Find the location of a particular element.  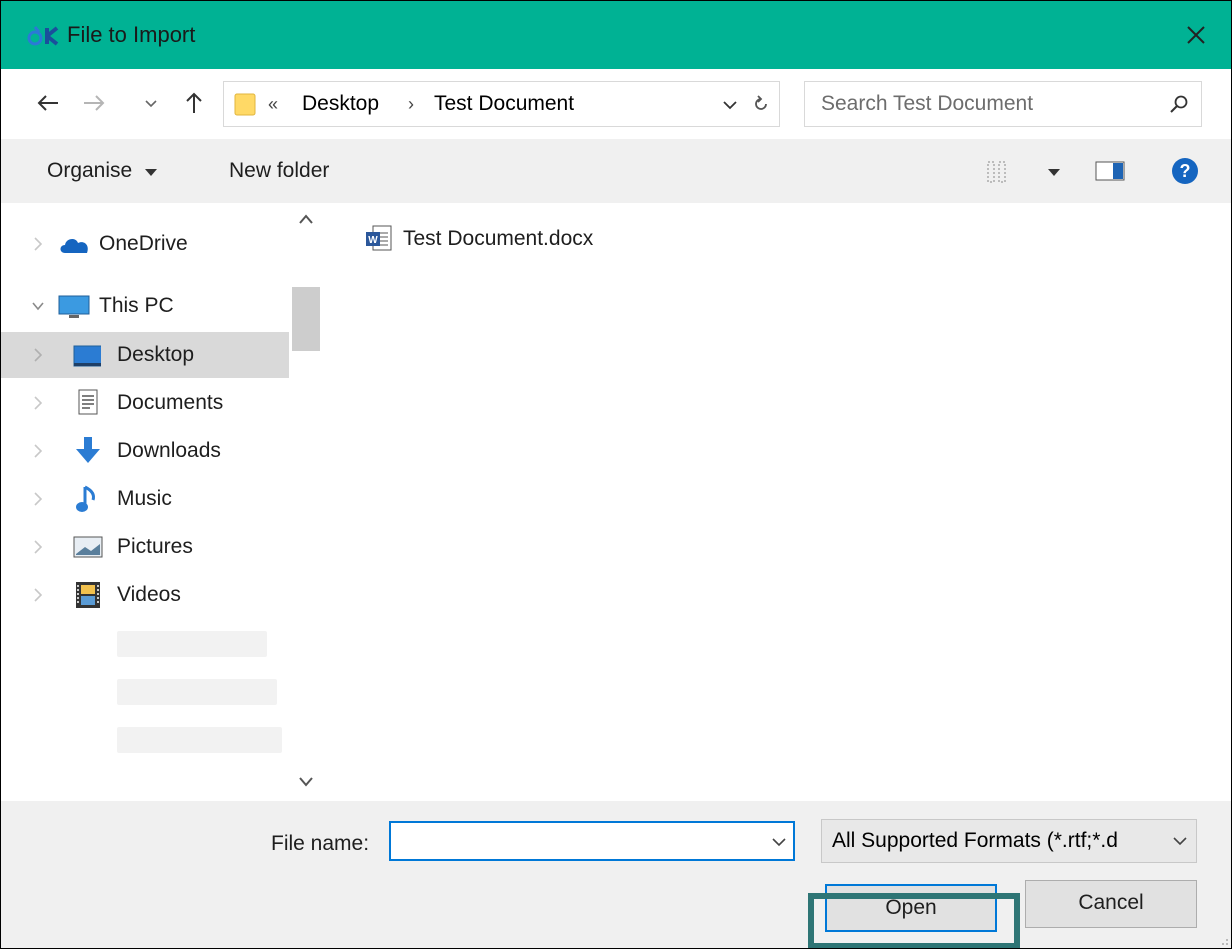

help-icon: ? is located at coordinates (1185, 171).